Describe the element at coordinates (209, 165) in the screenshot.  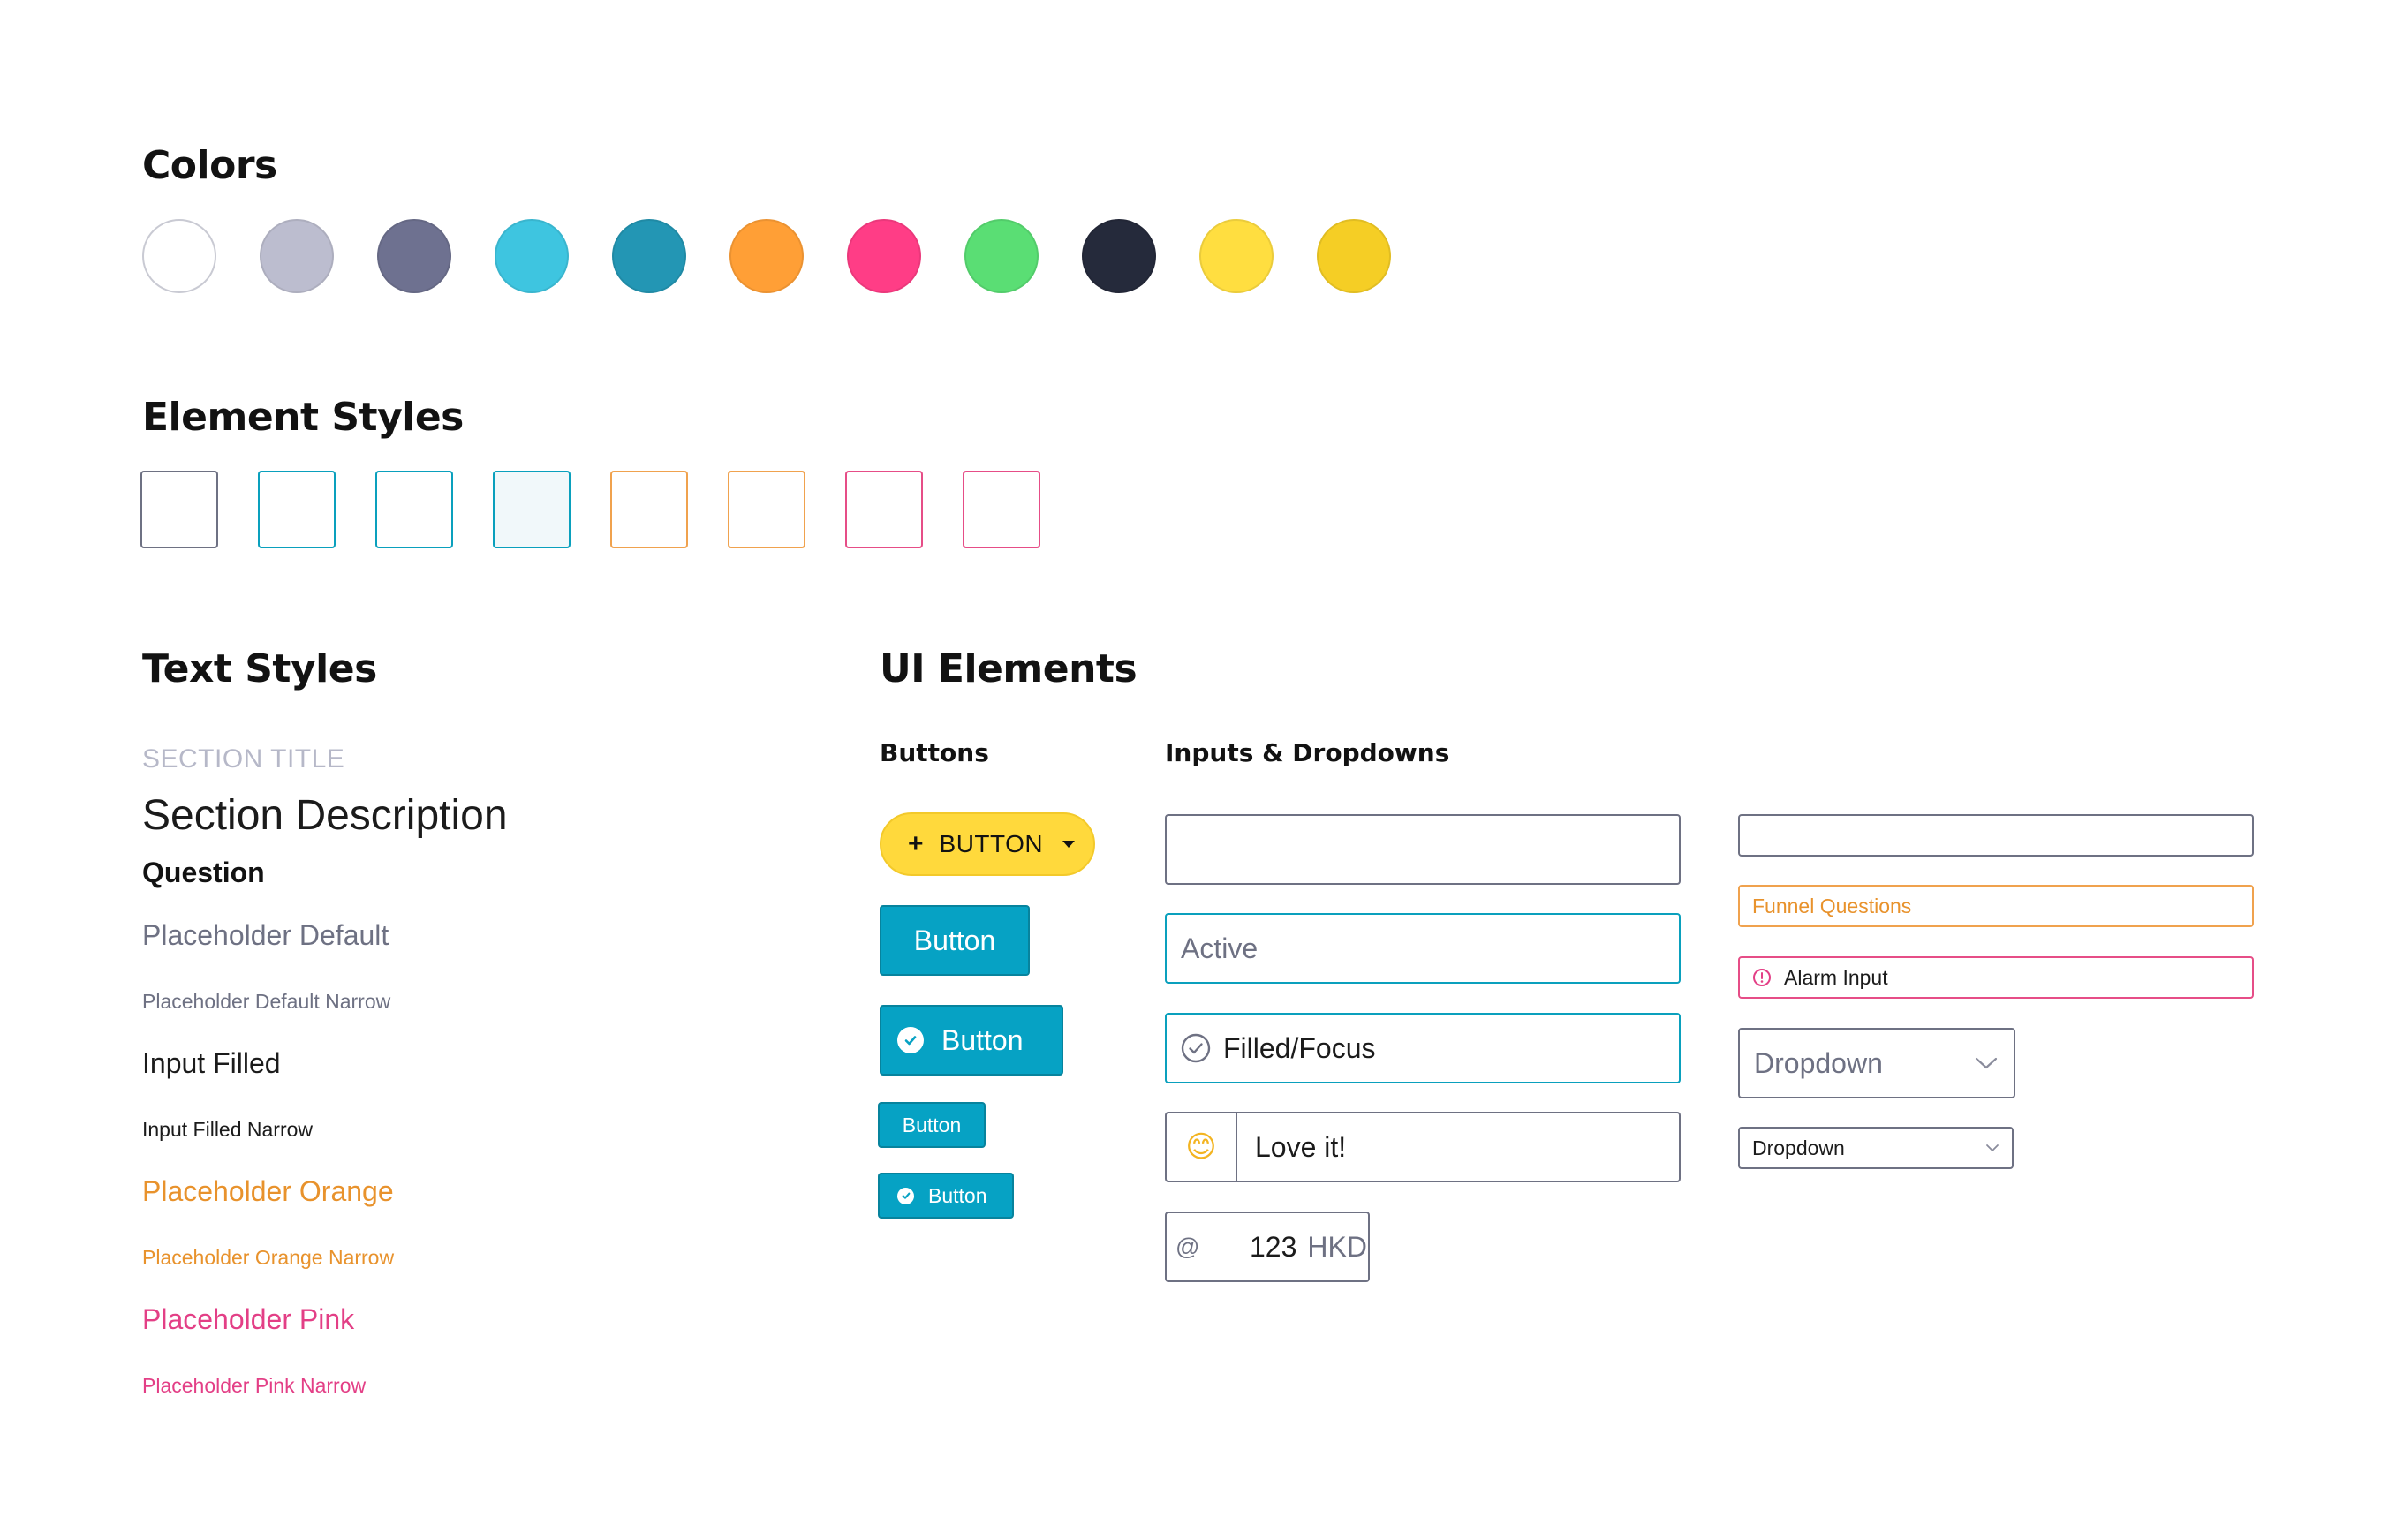
I see `colors-title: Colors` at that location.